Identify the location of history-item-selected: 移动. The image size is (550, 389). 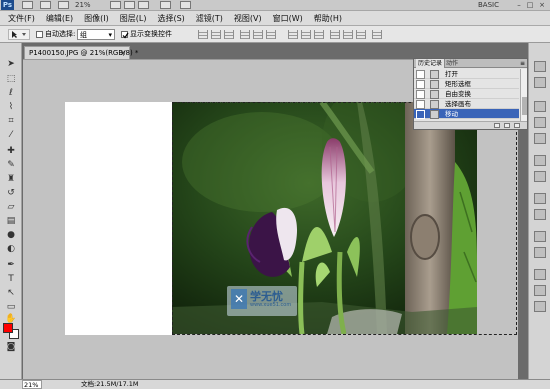
(466, 114).